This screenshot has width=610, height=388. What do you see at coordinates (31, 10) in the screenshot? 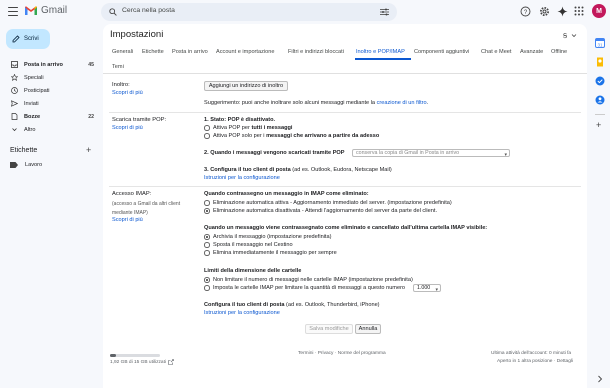
I see `gmail-m-icon` at bounding box center [31, 10].